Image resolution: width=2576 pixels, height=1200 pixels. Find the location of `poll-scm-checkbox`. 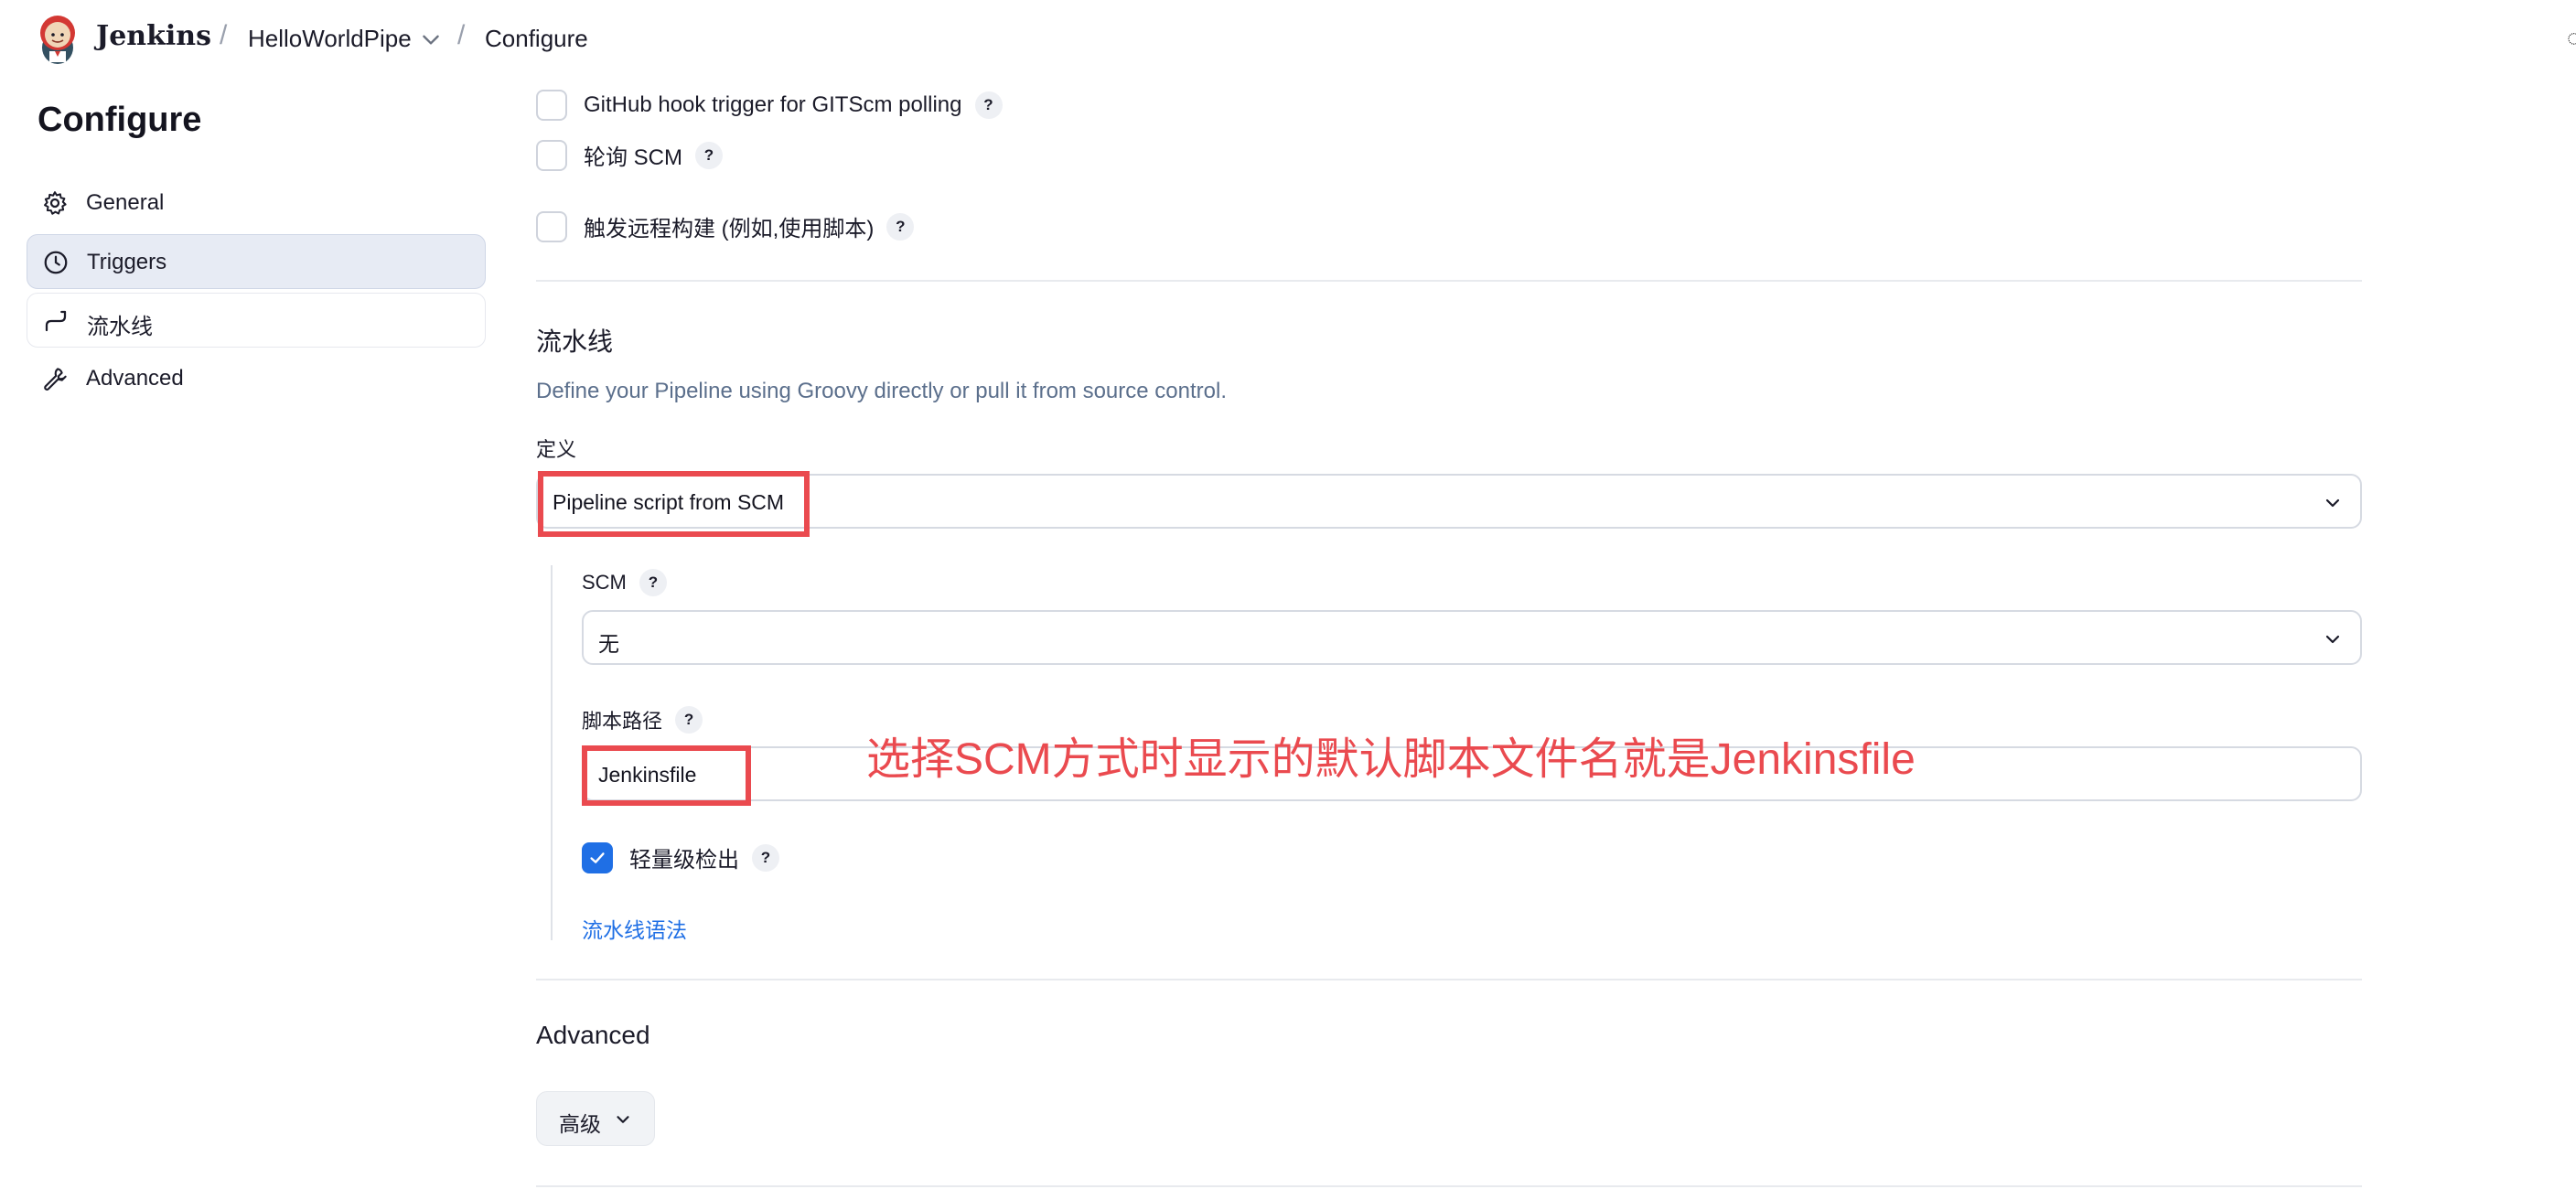

poll-scm-checkbox is located at coordinates (551, 155).